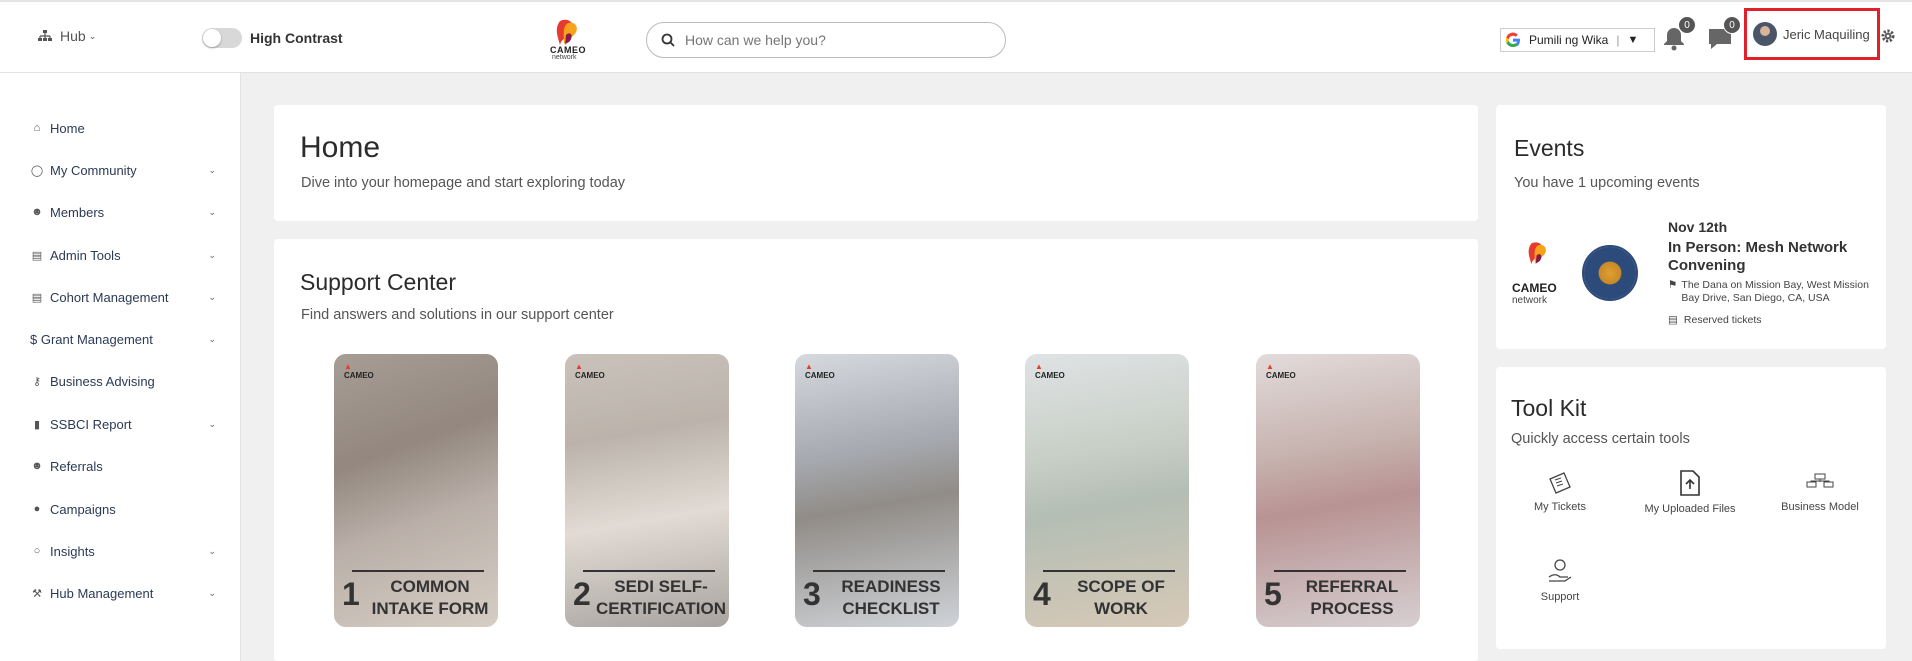 The width and height of the screenshot is (1912, 661). What do you see at coordinates (102, 381) in the screenshot?
I see `sidebar-item-label: Business Advising` at bounding box center [102, 381].